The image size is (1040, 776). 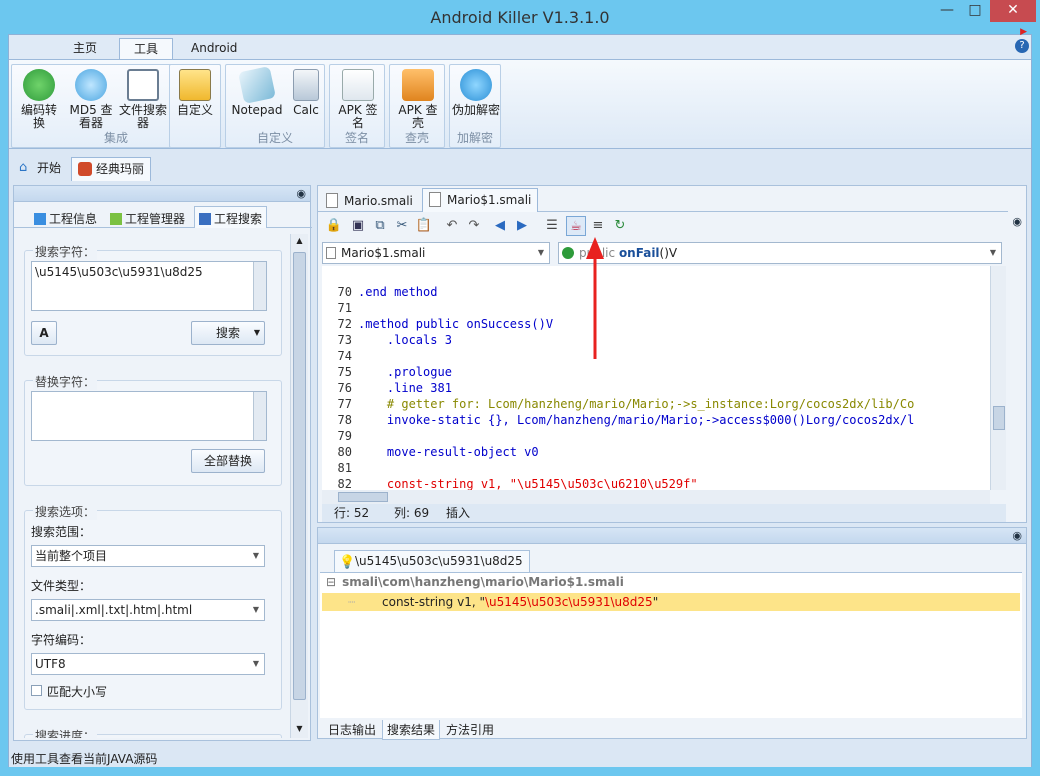 I want to click on format-icon: ☰, so click(x=552, y=226).